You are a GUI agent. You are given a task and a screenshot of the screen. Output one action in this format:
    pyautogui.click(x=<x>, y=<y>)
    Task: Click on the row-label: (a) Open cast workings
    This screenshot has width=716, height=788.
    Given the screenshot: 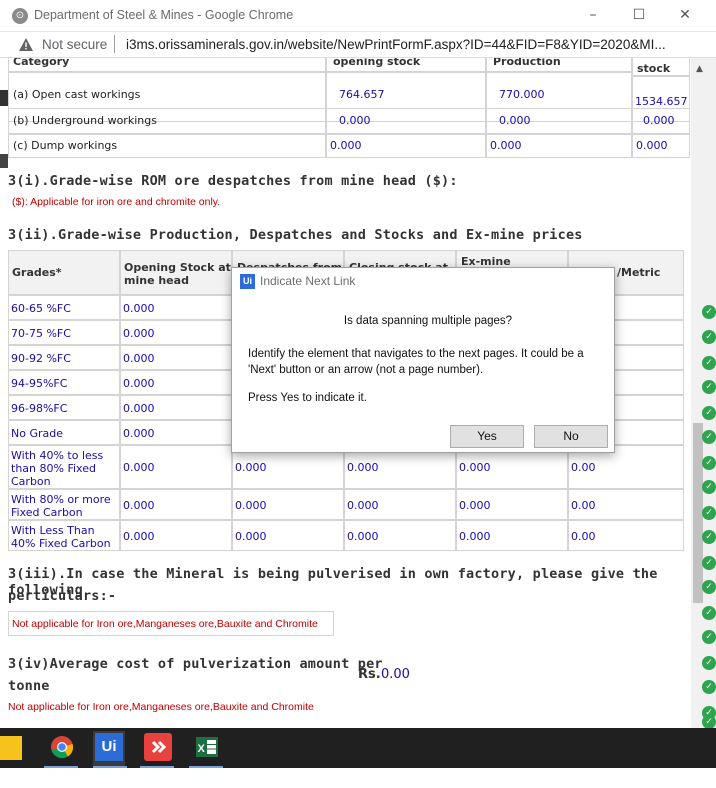 What is the action you would take?
    pyautogui.click(x=77, y=94)
    